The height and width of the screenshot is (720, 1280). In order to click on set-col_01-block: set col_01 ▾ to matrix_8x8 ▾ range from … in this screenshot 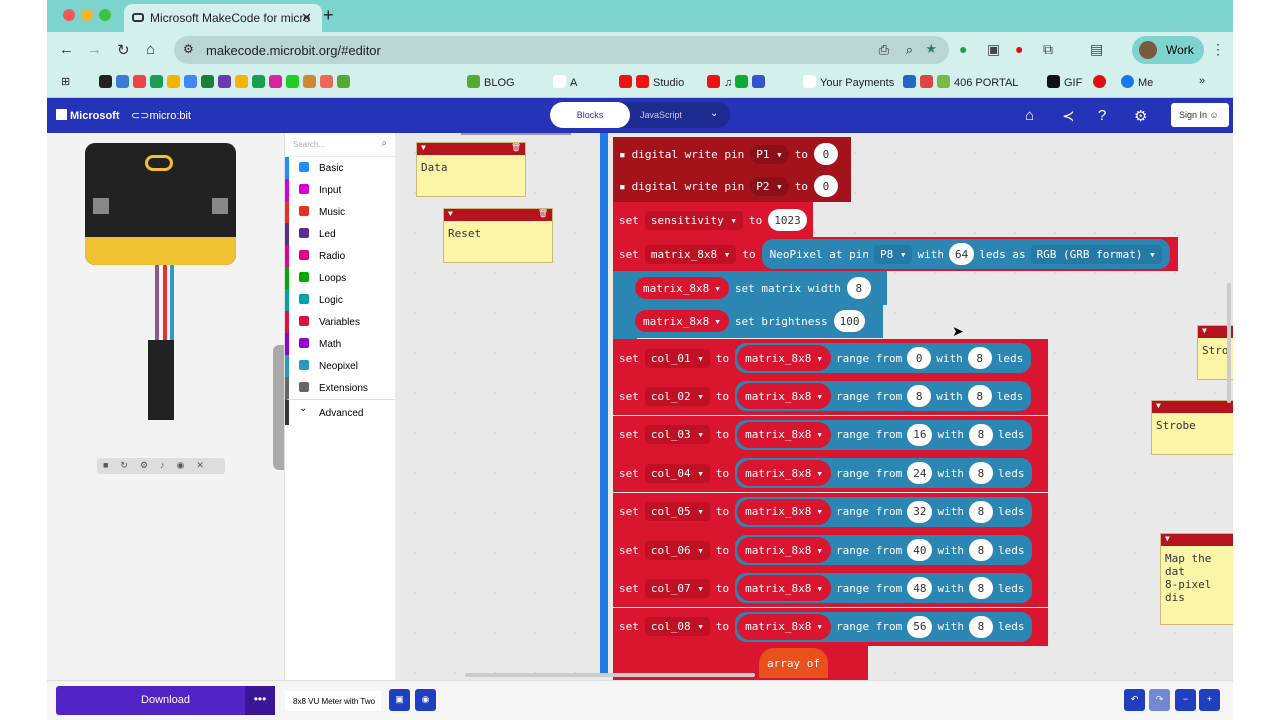, I will do `click(830, 358)`.